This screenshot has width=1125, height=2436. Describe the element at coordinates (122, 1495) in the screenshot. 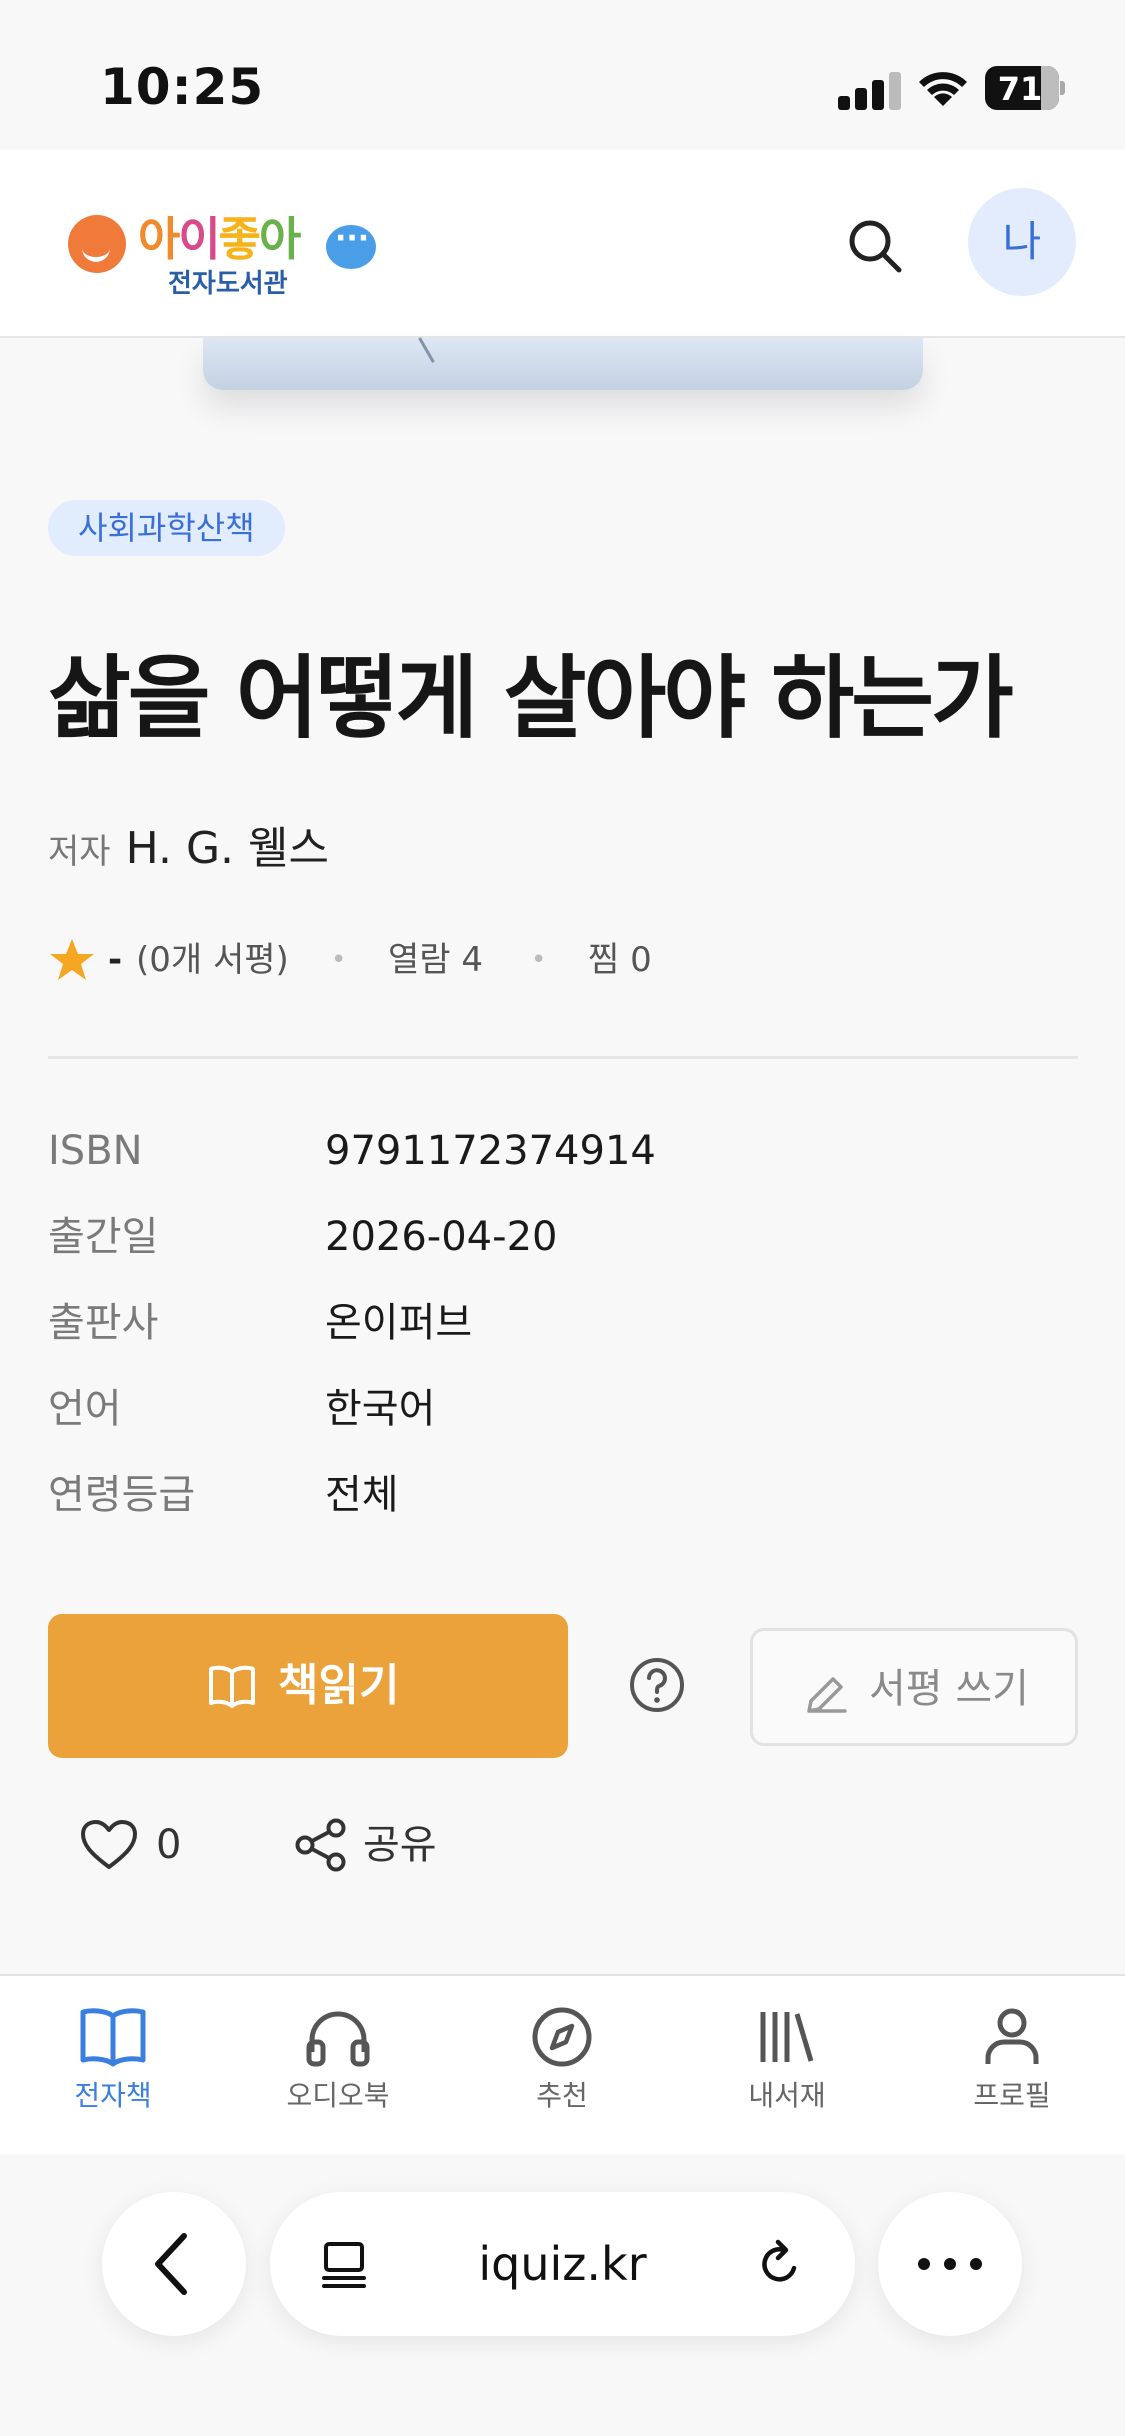

I see `detail-label: 연령등급` at that location.